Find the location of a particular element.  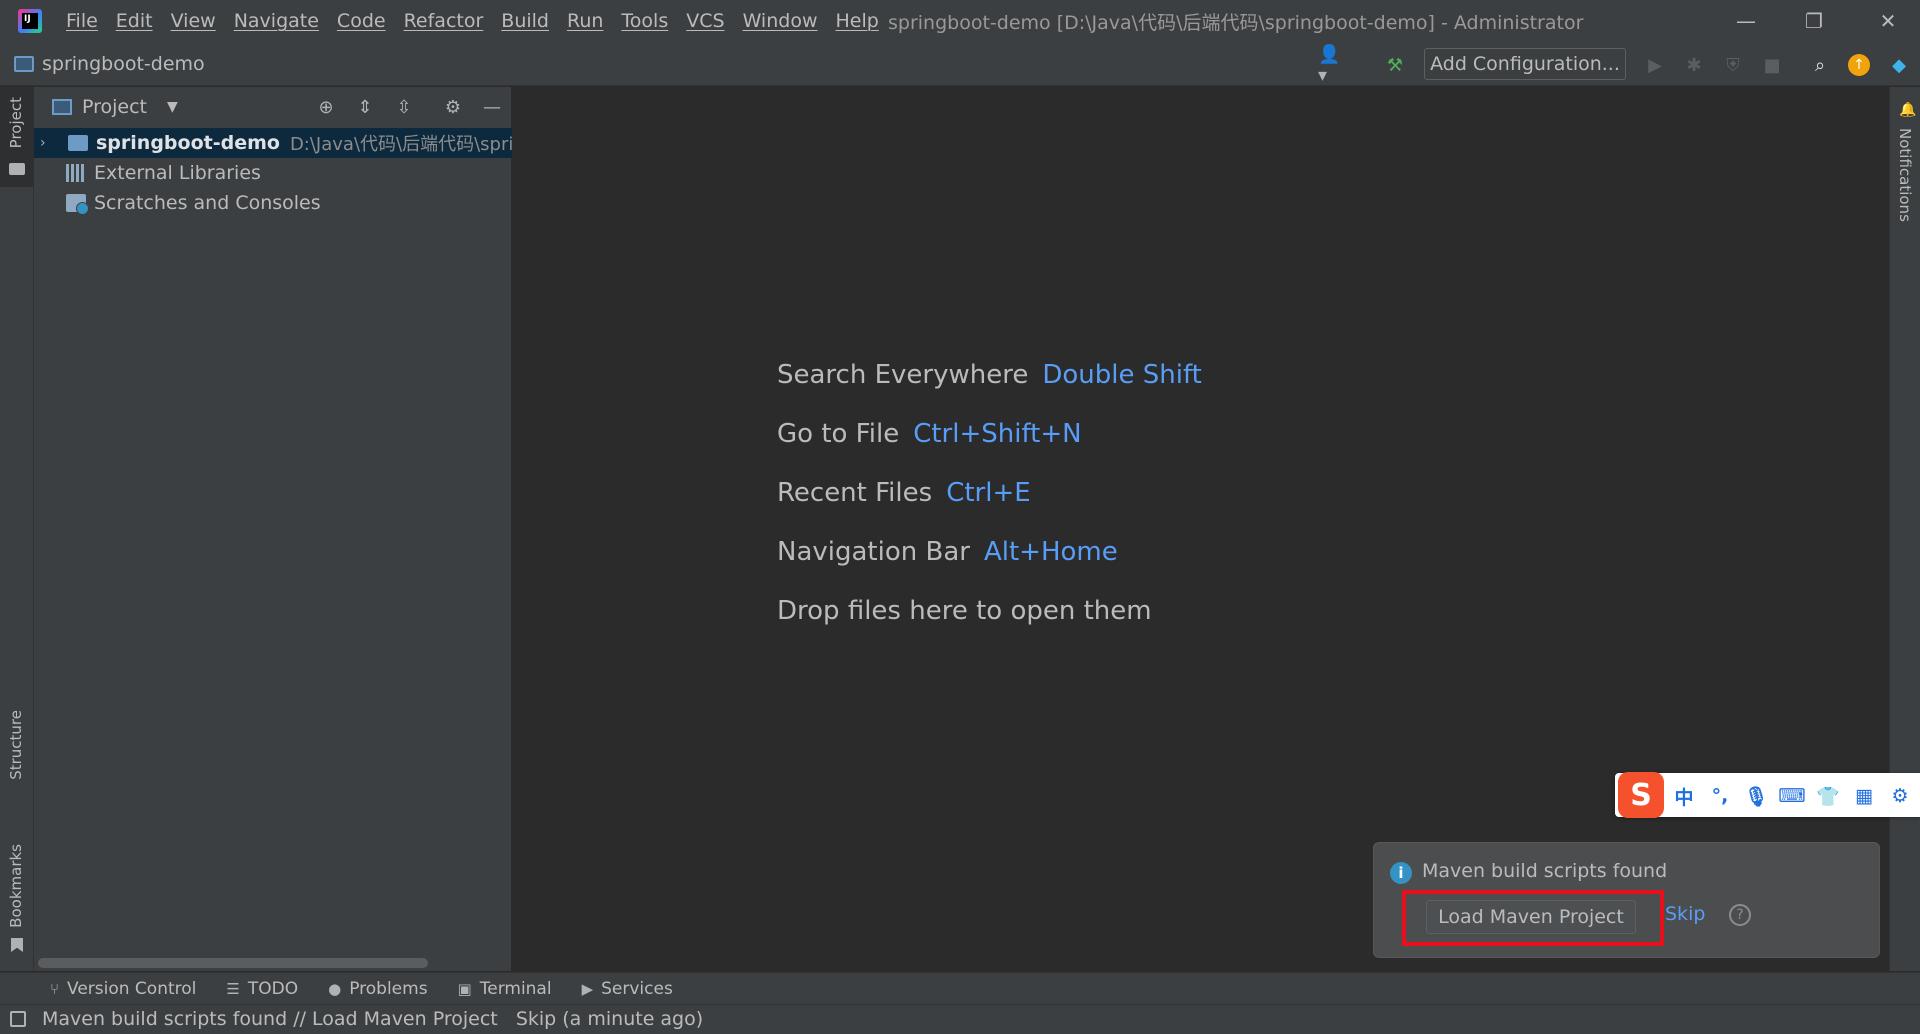

folder-icon is located at coordinates (17, 169).